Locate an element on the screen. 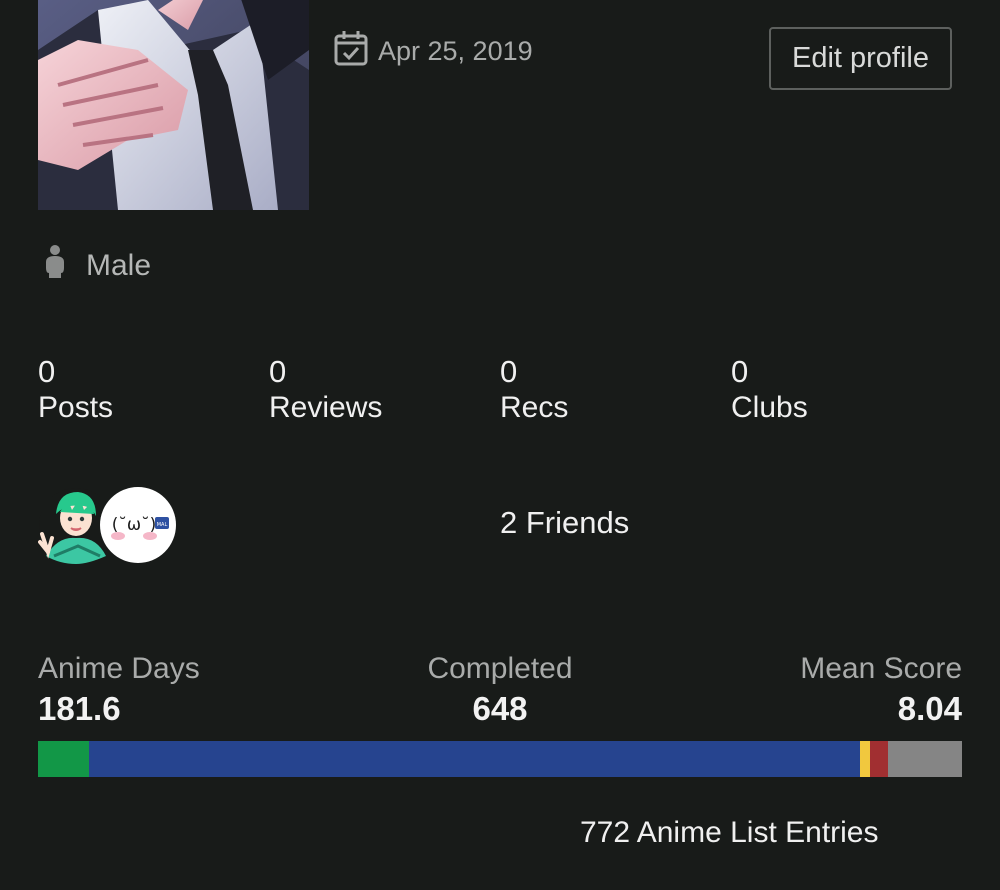  status-segment-on-hold is located at coordinates (865, 759).